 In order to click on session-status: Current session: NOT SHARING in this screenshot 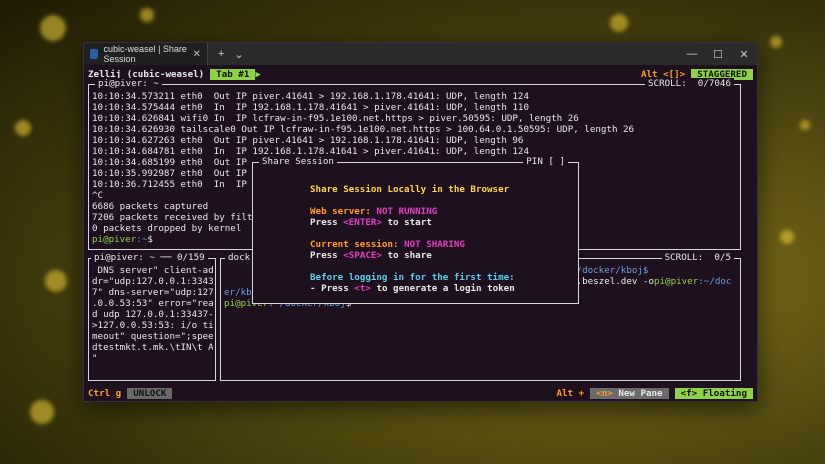, I will do `click(387, 244)`.